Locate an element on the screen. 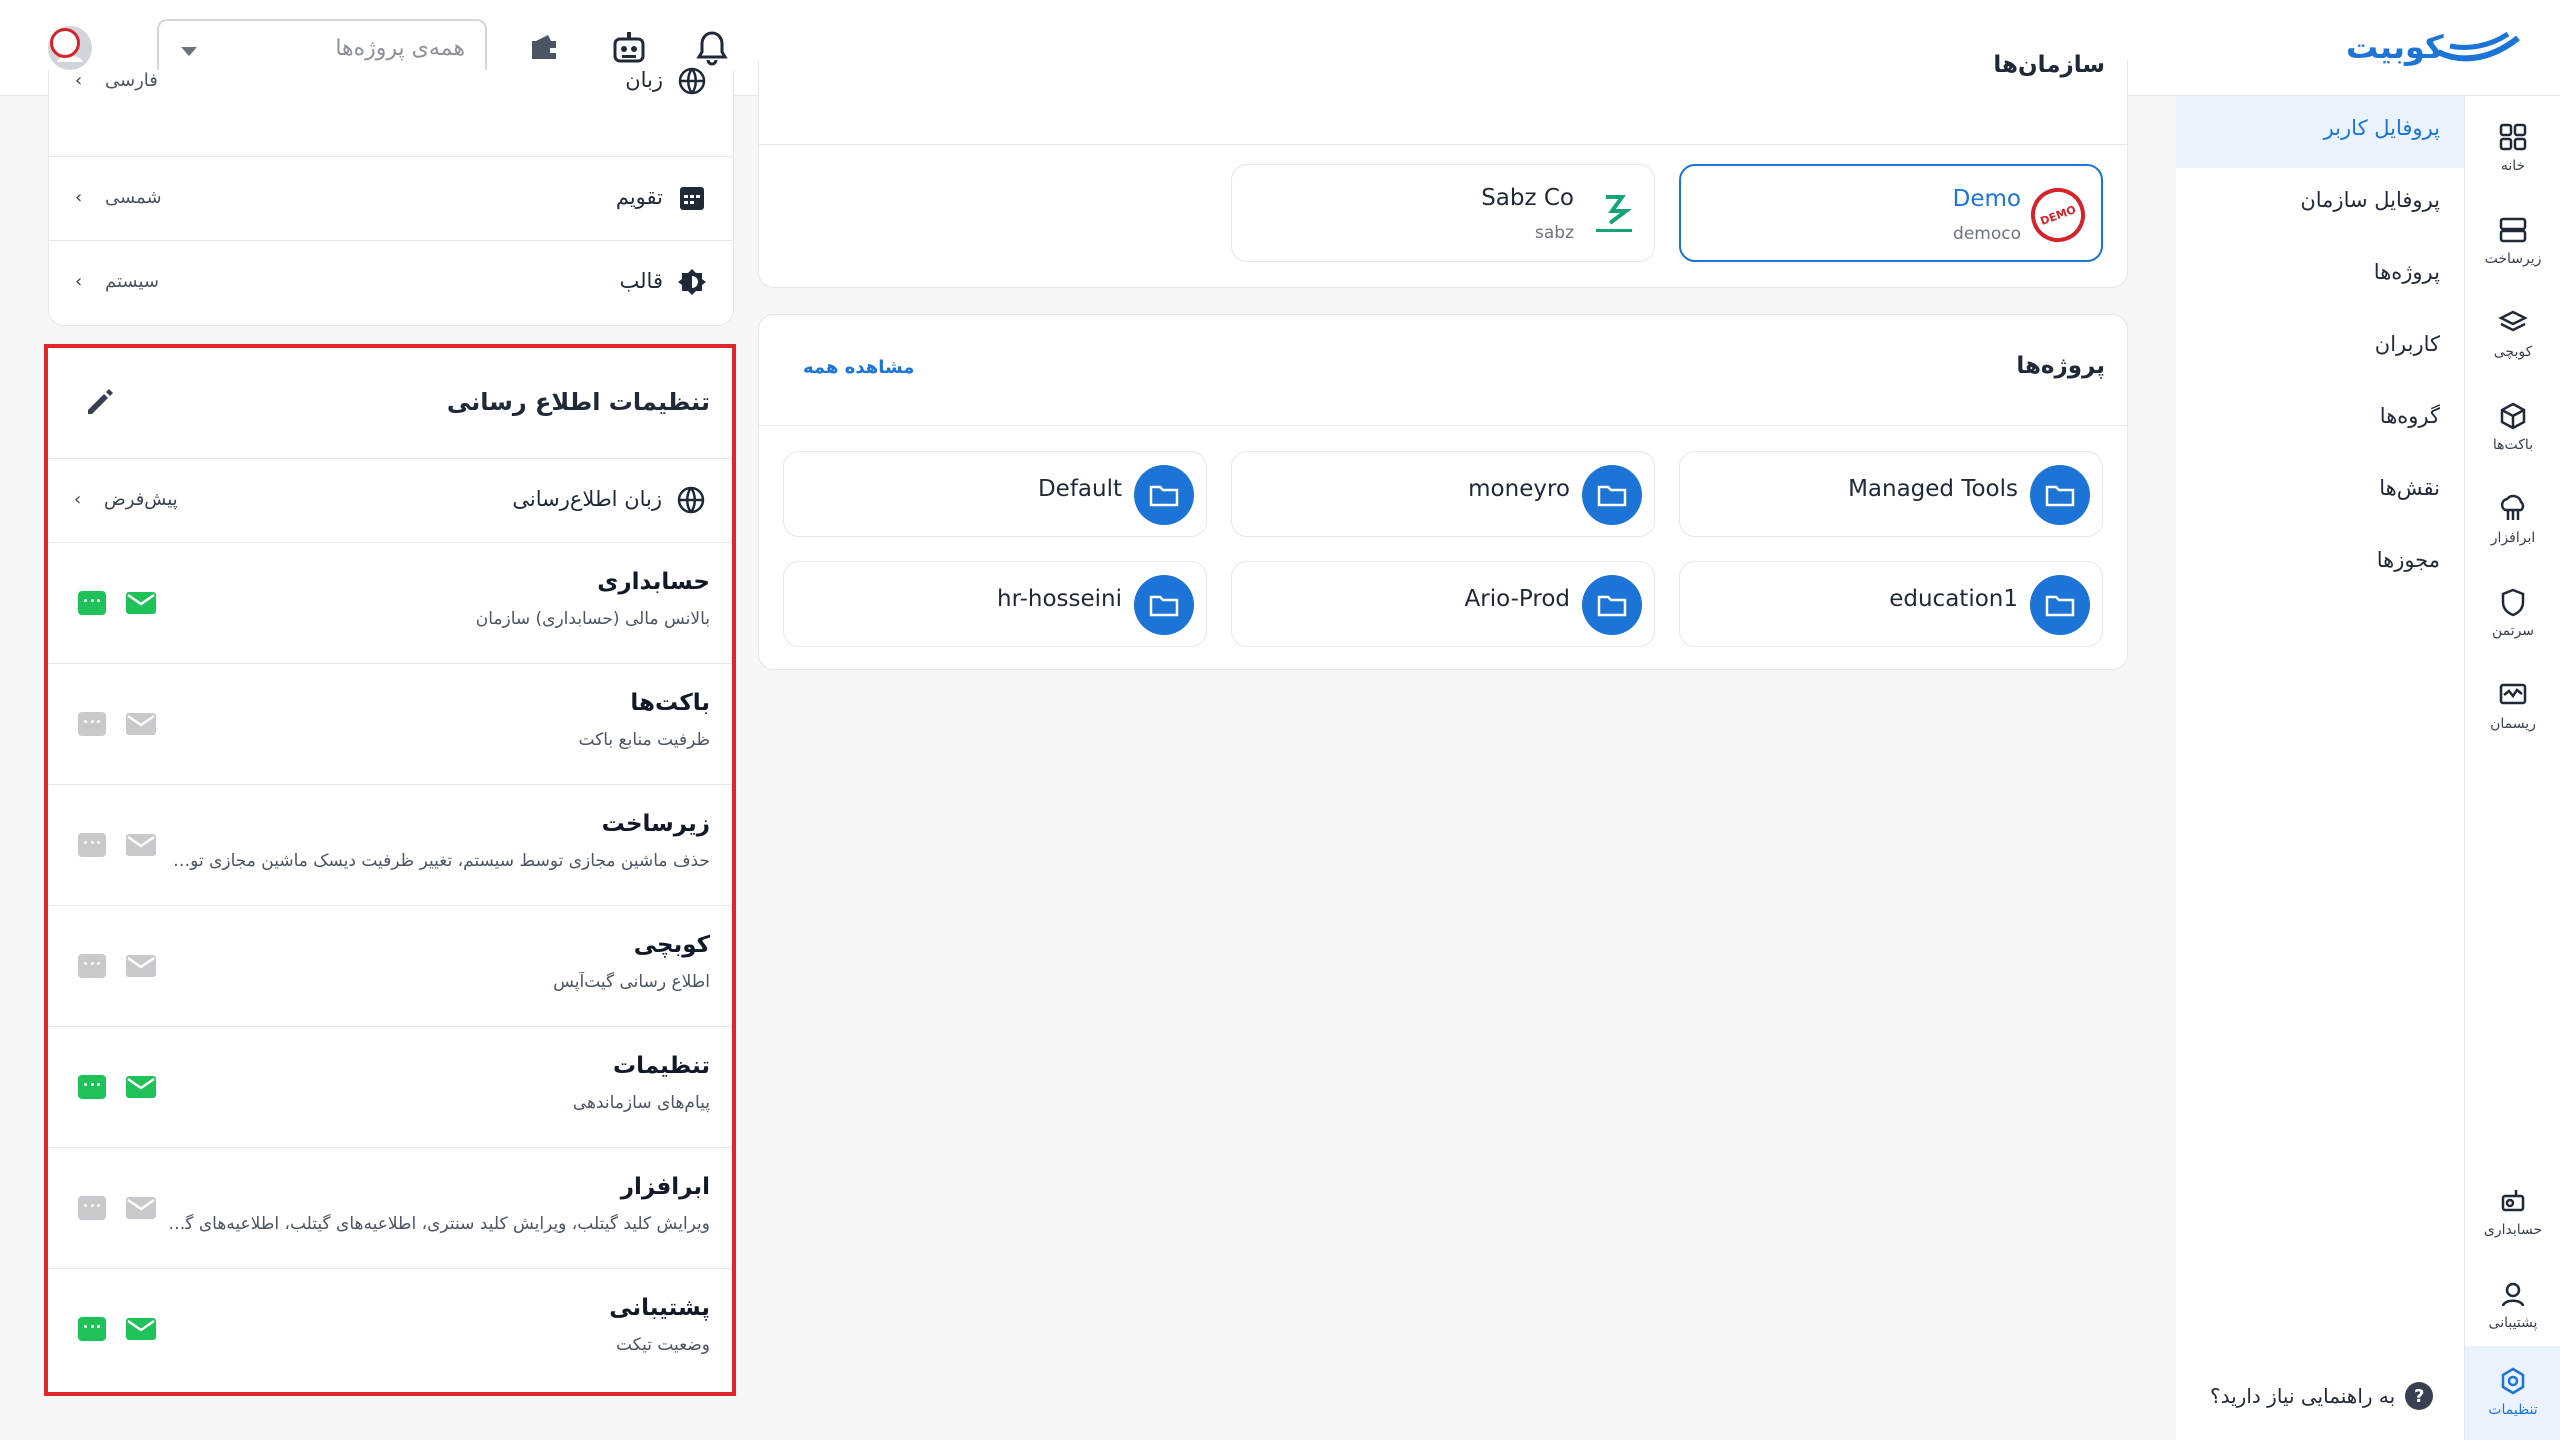 The image size is (2560, 1440). notification-row: حسابداری بالانس مالی (حسابداری) سازمان is located at coordinates (390, 602).